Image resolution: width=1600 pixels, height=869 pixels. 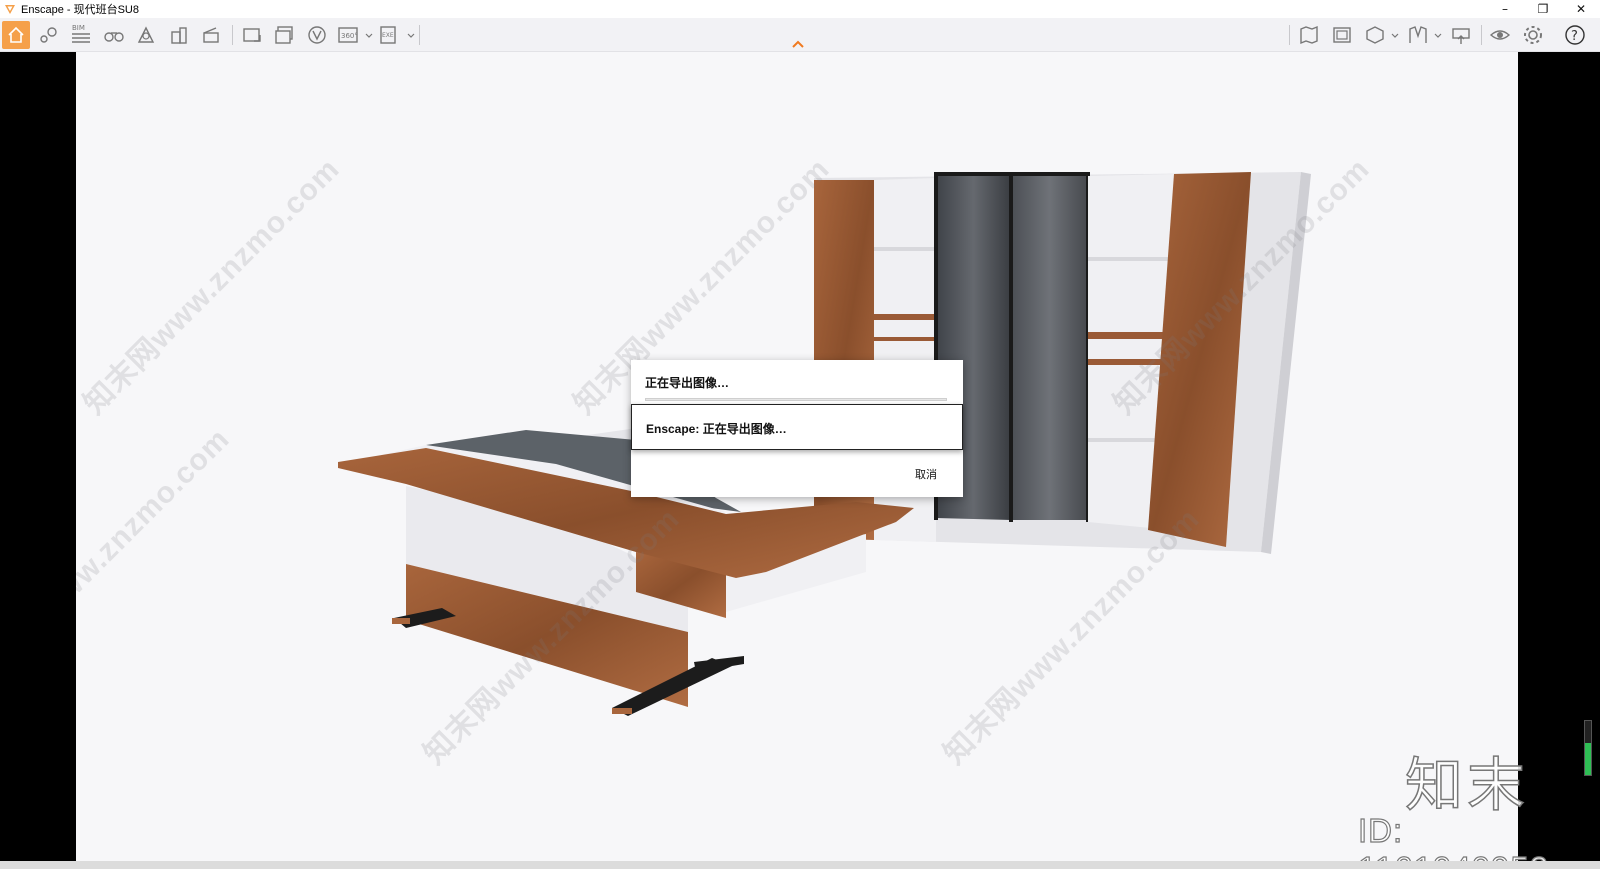 I want to click on map-icon, so click(x=1309, y=35).